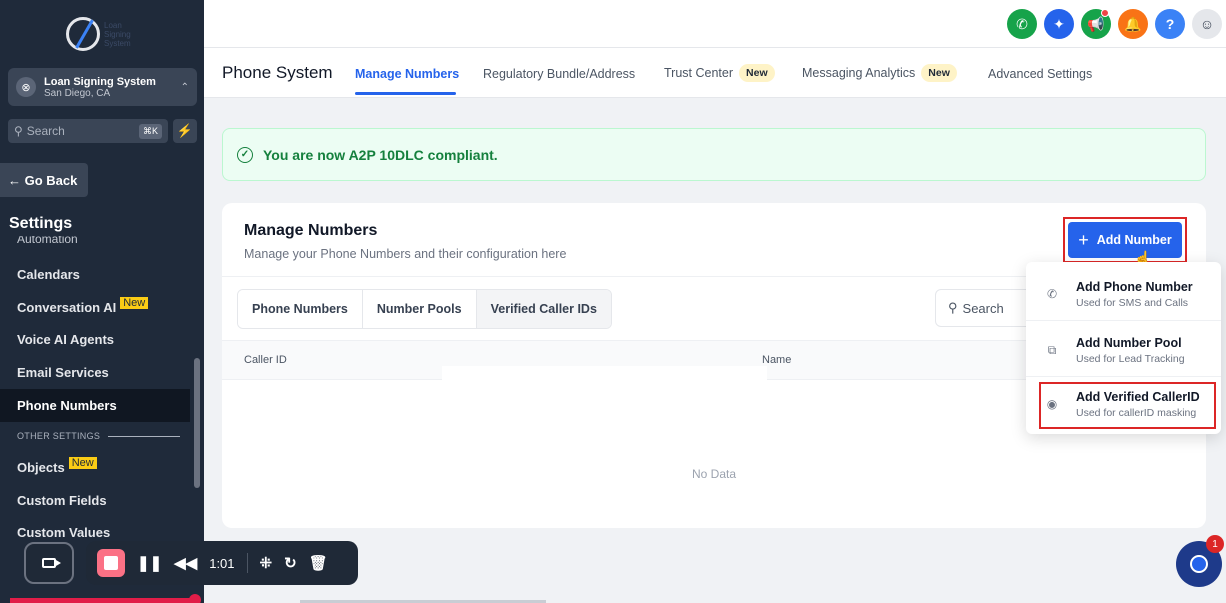 The width and height of the screenshot is (1226, 603). Describe the element at coordinates (311, 230) in the screenshot. I see `card-title: Manage Numbers` at that location.